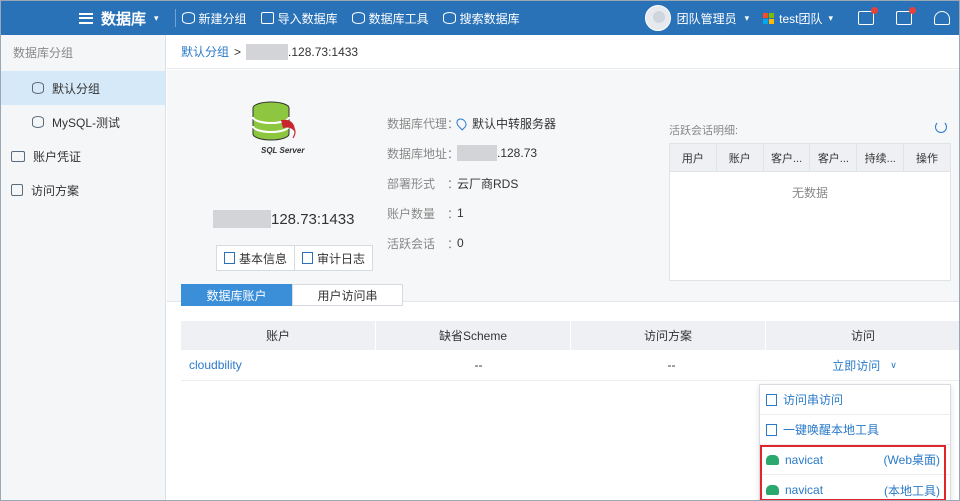  Describe the element at coordinates (341, 258) in the screenshot. I see `audit-log-label: 审计日志` at that location.